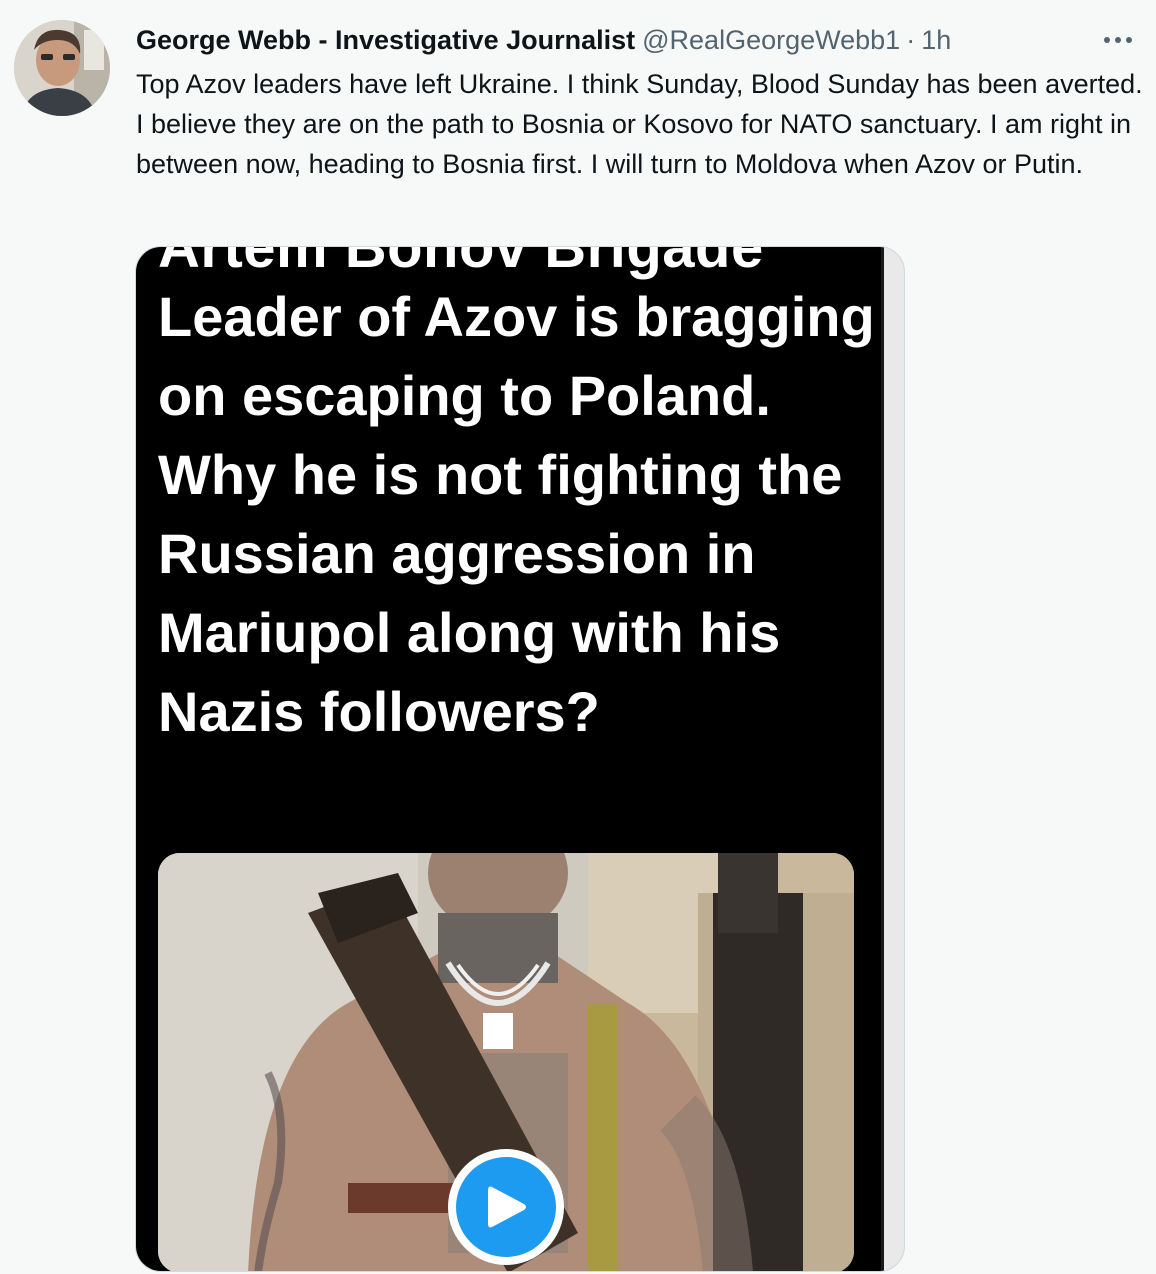  Describe the element at coordinates (892, 759) in the screenshot. I see `media-scroll-edge` at that location.